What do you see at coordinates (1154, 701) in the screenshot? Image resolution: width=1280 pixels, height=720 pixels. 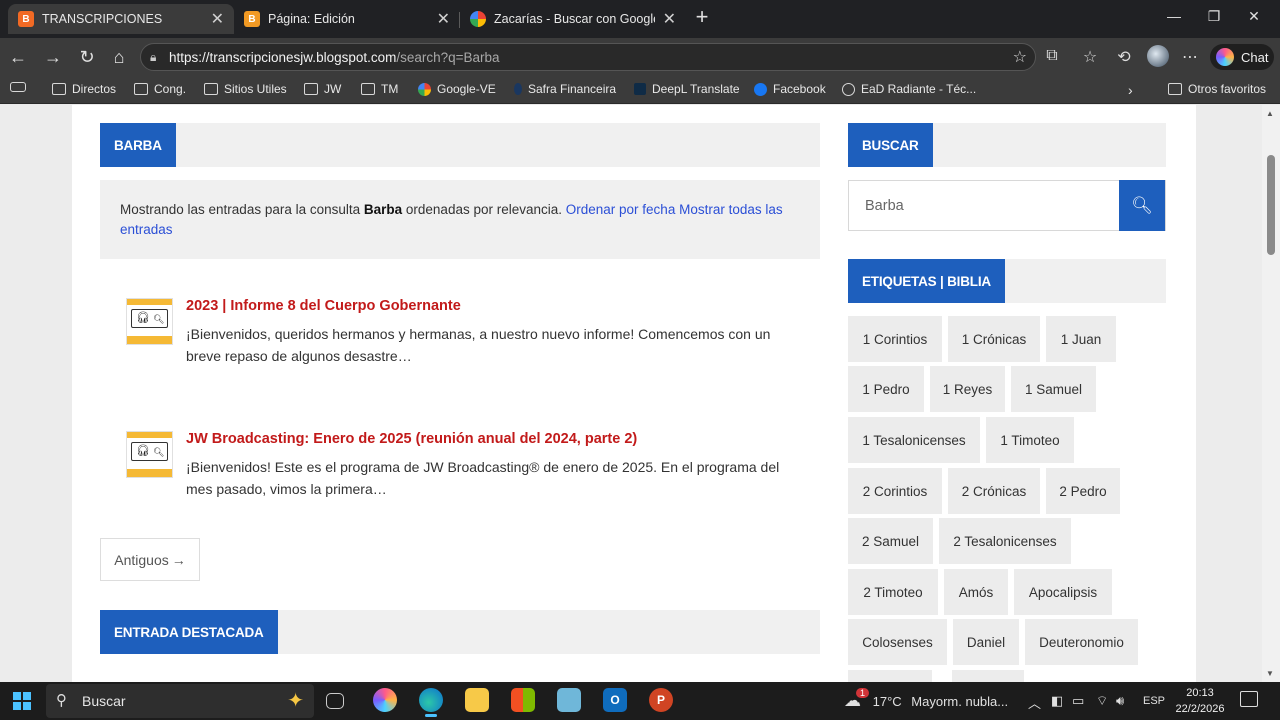 I see `language-indicator: ESP` at bounding box center [1154, 701].